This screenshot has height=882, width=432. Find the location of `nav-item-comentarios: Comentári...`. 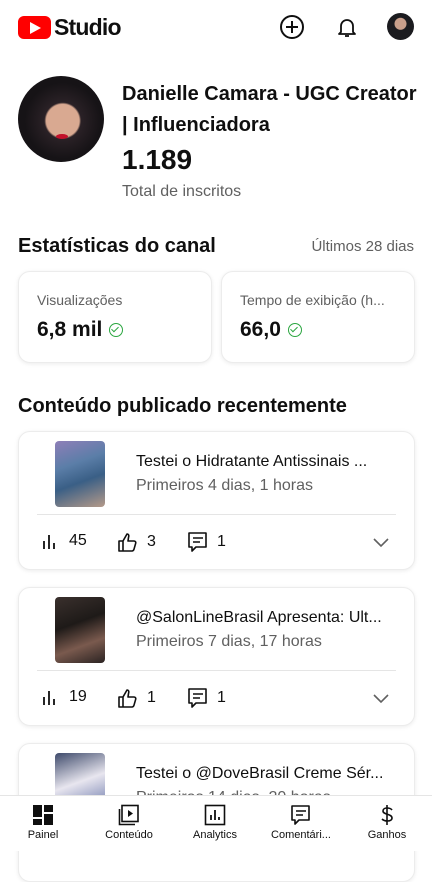

nav-item-comentarios: Comentári... is located at coordinates (301, 823).